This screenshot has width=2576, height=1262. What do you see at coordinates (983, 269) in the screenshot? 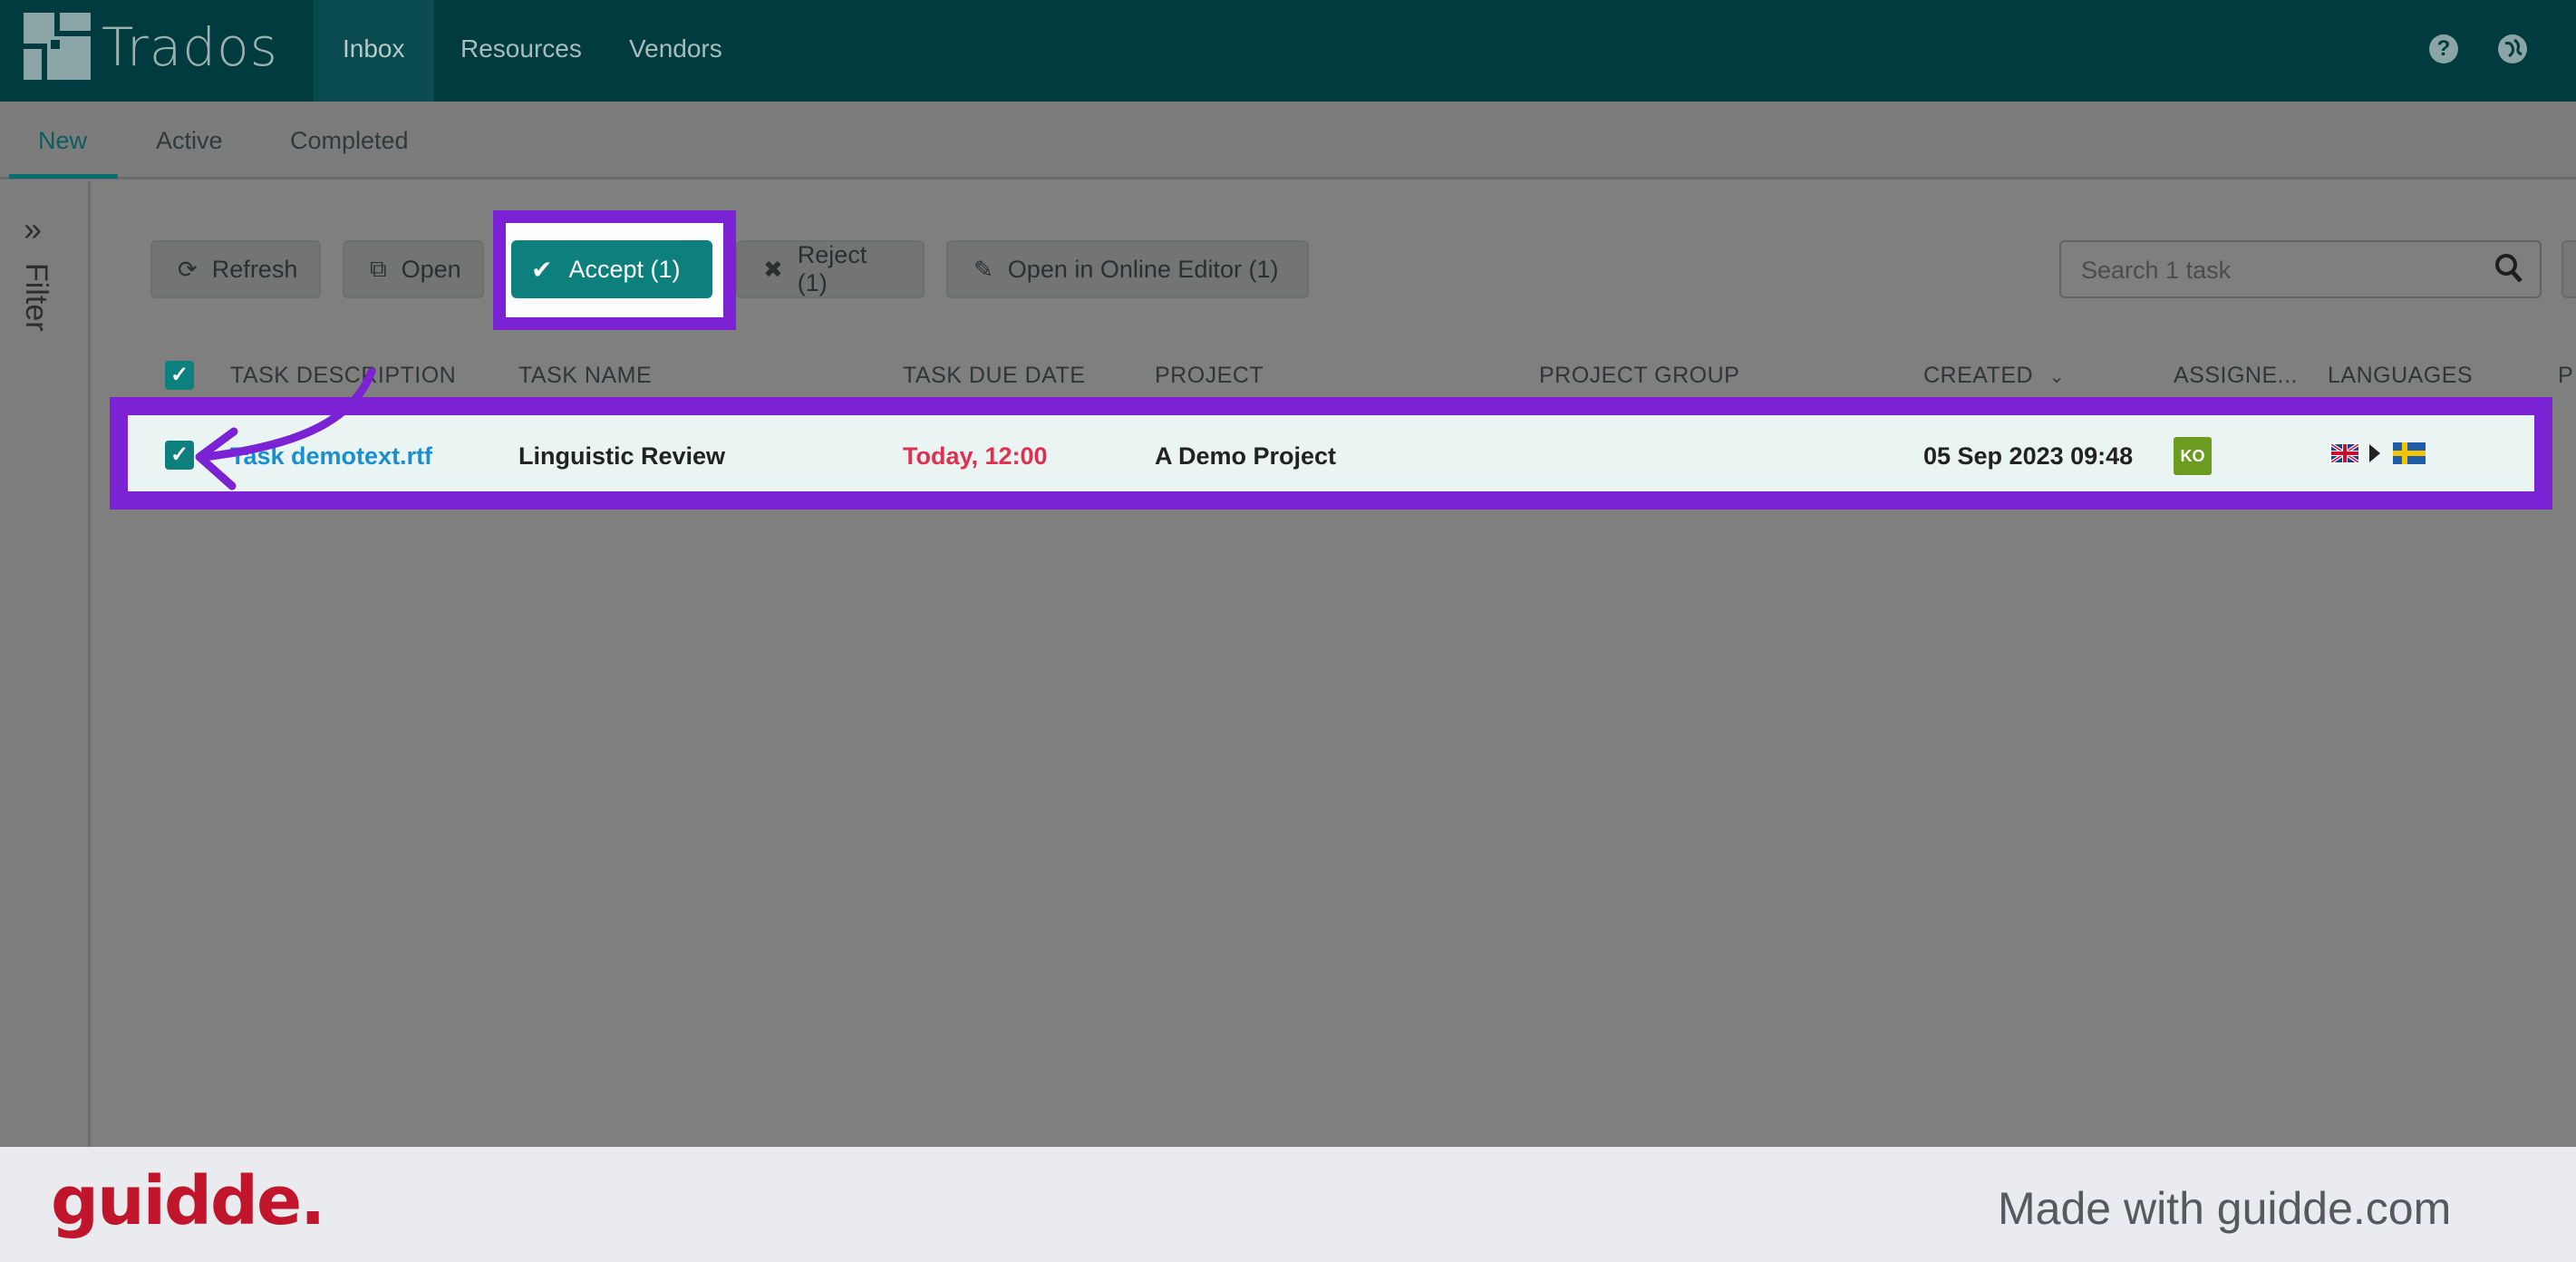
I see `edit-icon: ✎` at bounding box center [983, 269].